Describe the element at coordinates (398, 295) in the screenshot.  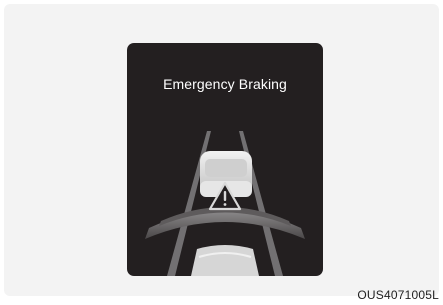
I see `figure-code: OUS4071005L` at that location.